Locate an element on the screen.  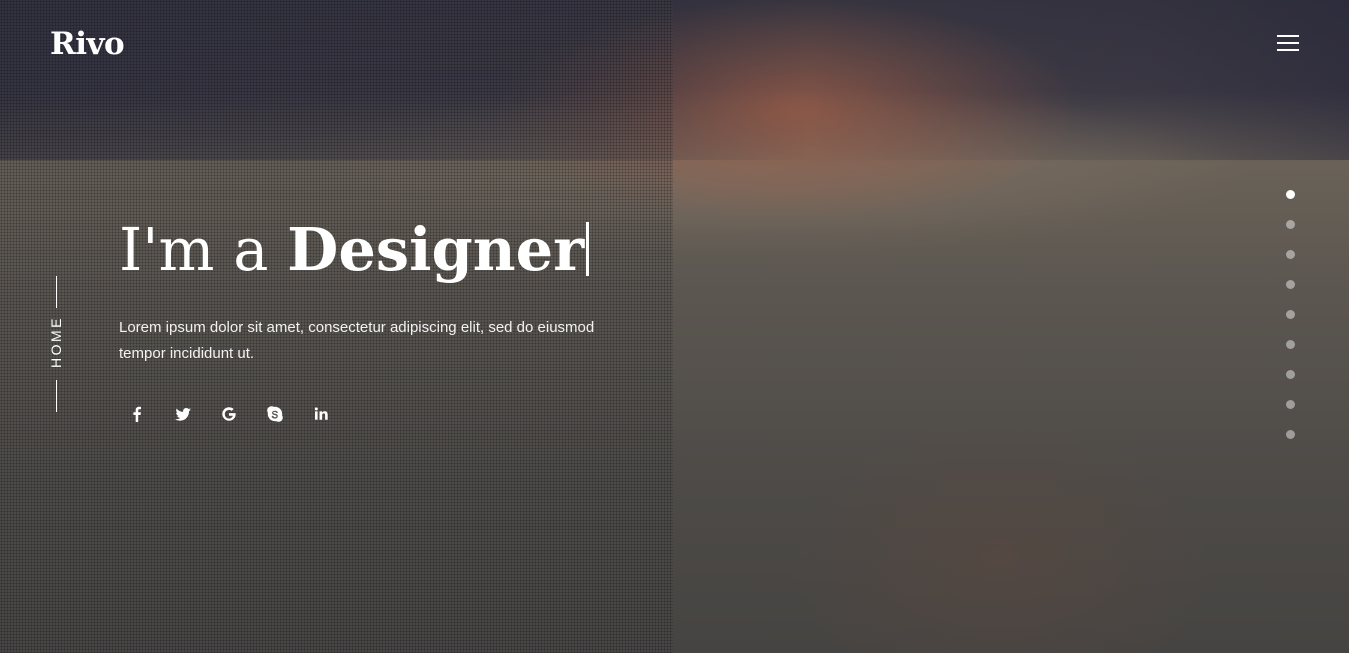
section-label: HOME is located at coordinates (56, 342).